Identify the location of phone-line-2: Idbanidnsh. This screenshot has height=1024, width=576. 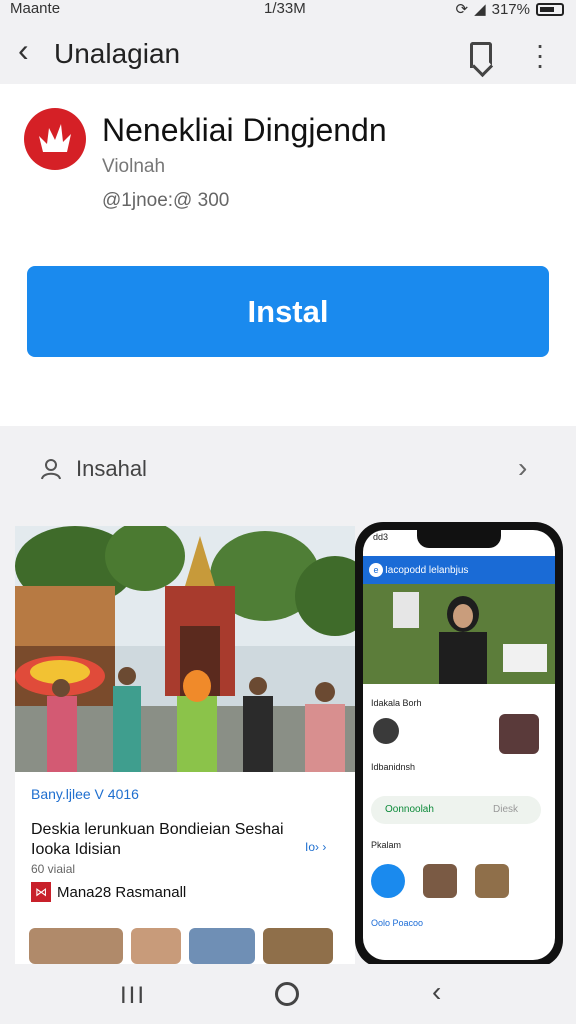
(393, 767).